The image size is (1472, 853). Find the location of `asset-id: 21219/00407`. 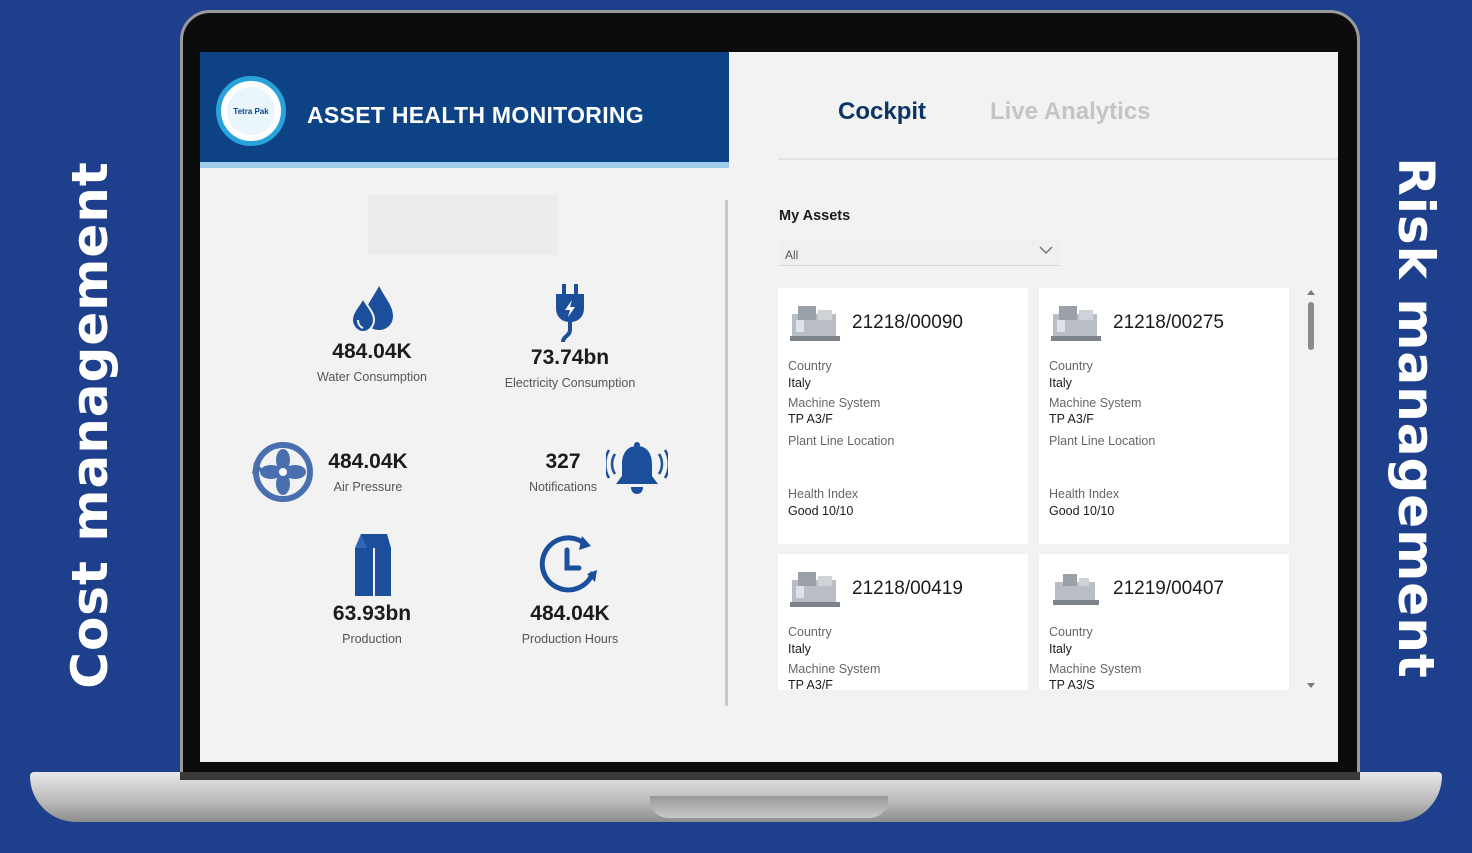

asset-id: 21219/00407 is located at coordinates (1168, 588).